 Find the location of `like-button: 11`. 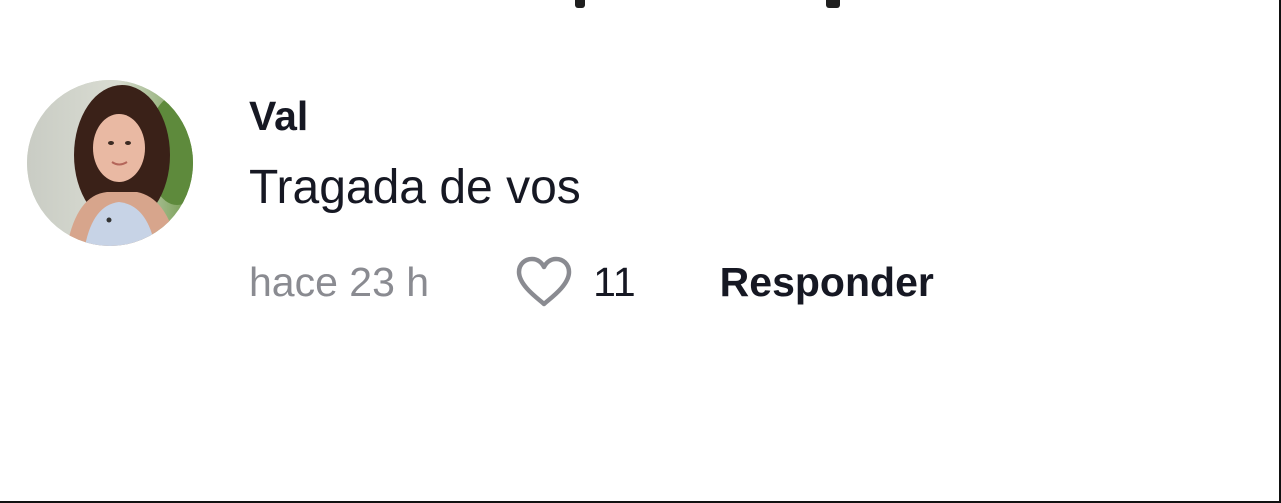

like-button: 11 is located at coordinates (574, 282).